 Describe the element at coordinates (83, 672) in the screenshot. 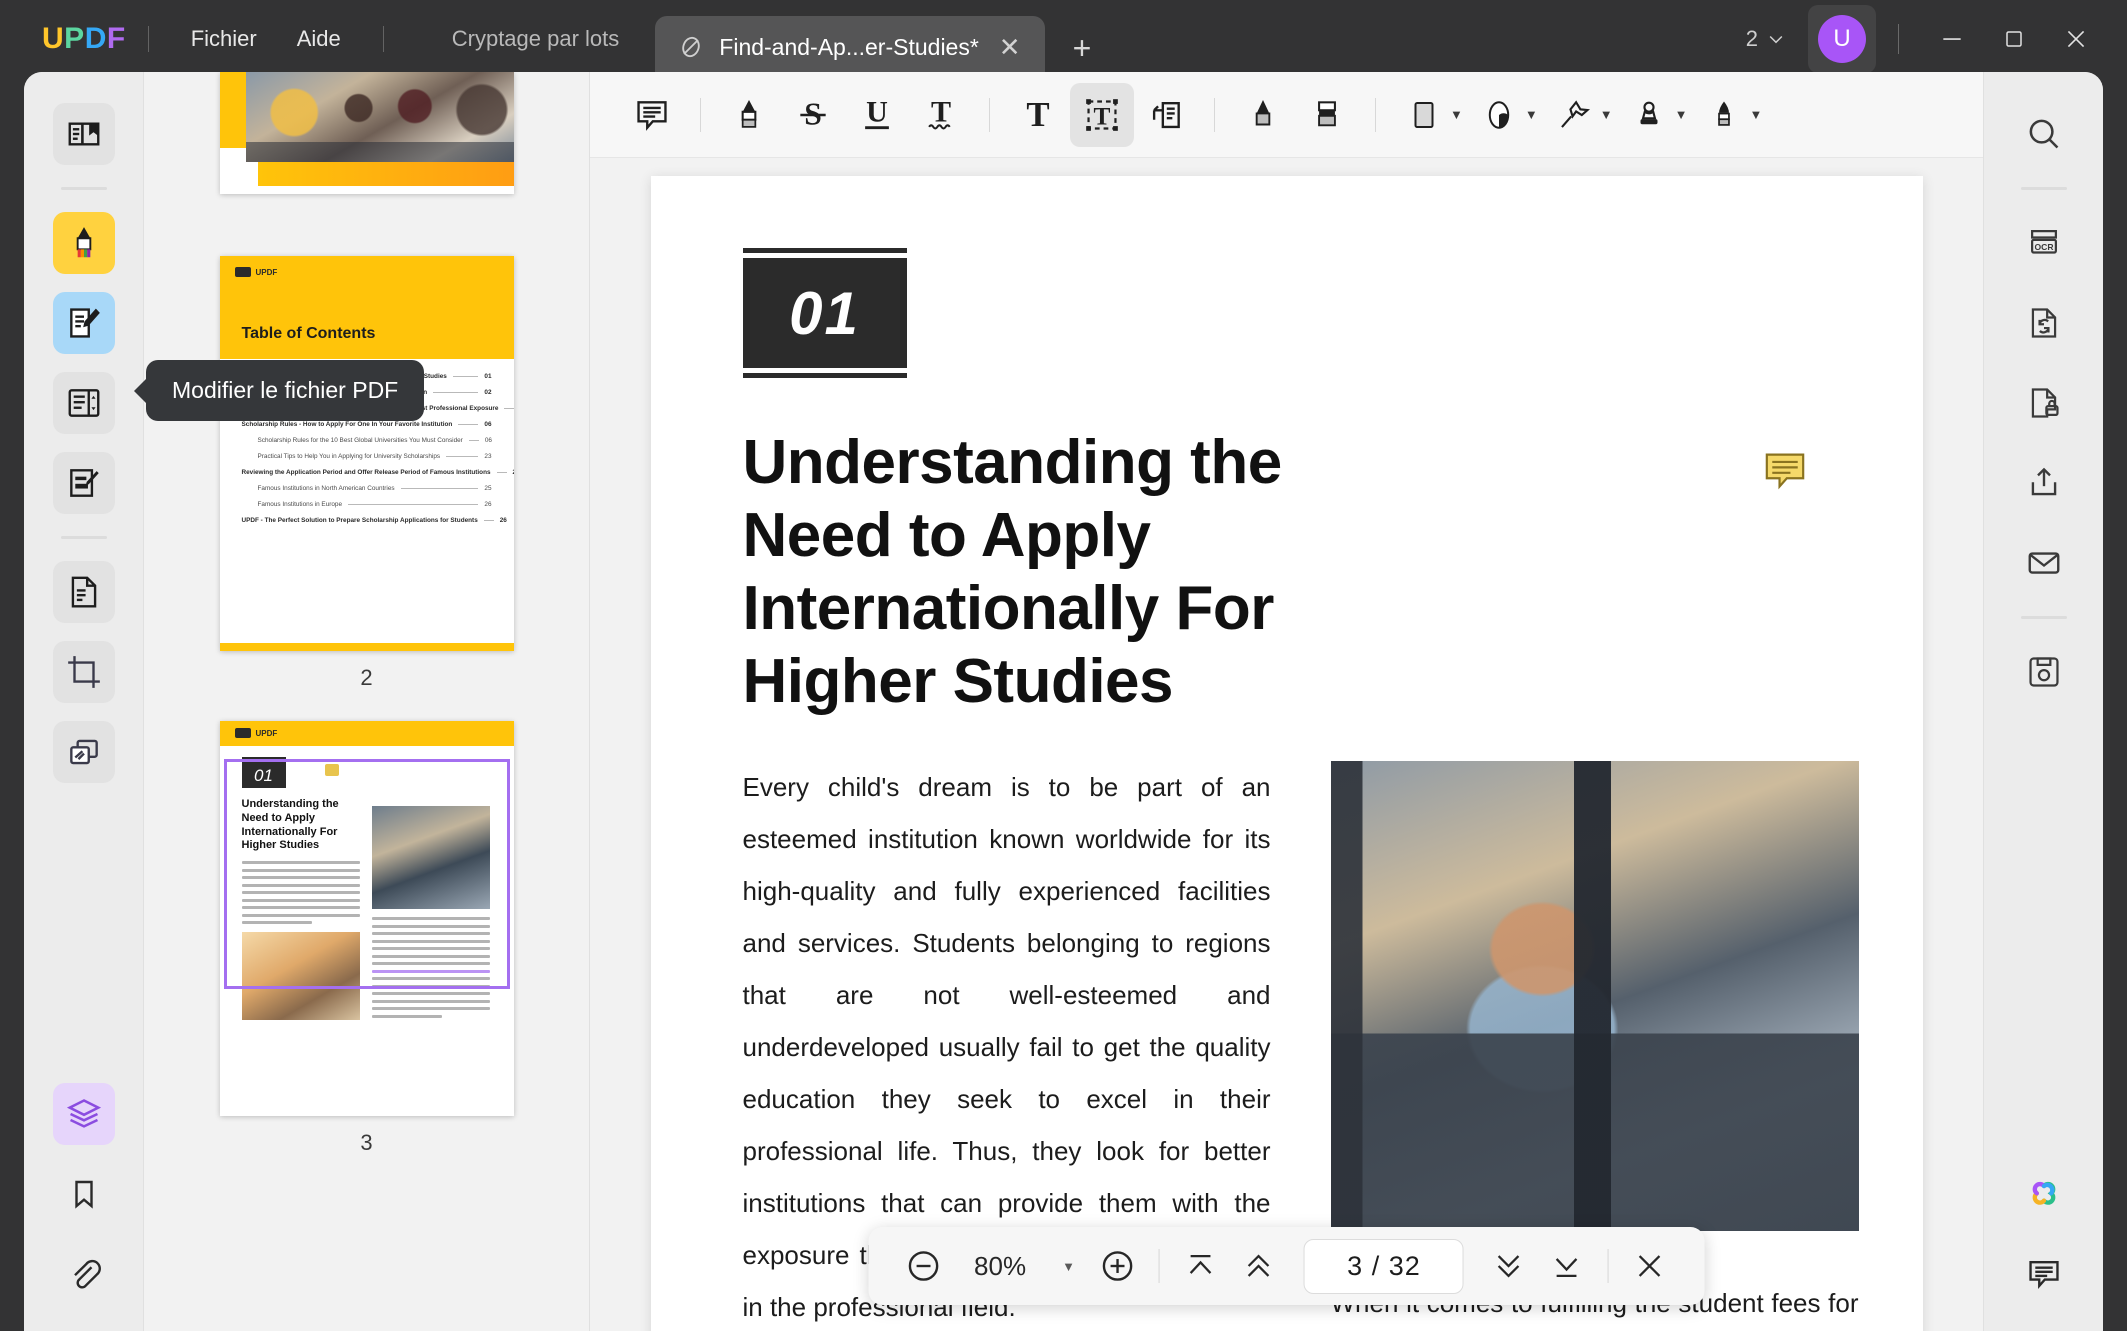

I see `sidebar-item-crop` at that location.